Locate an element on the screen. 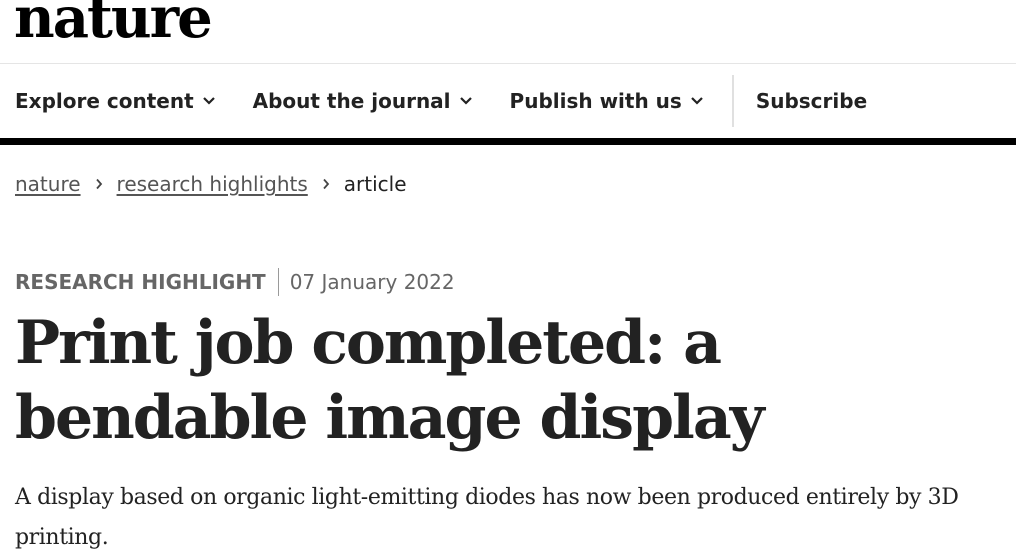 The height and width of the screenshot is (558, 1016). breadcrumb-research-highlights: research highlights is located at coordinates (212, 184).